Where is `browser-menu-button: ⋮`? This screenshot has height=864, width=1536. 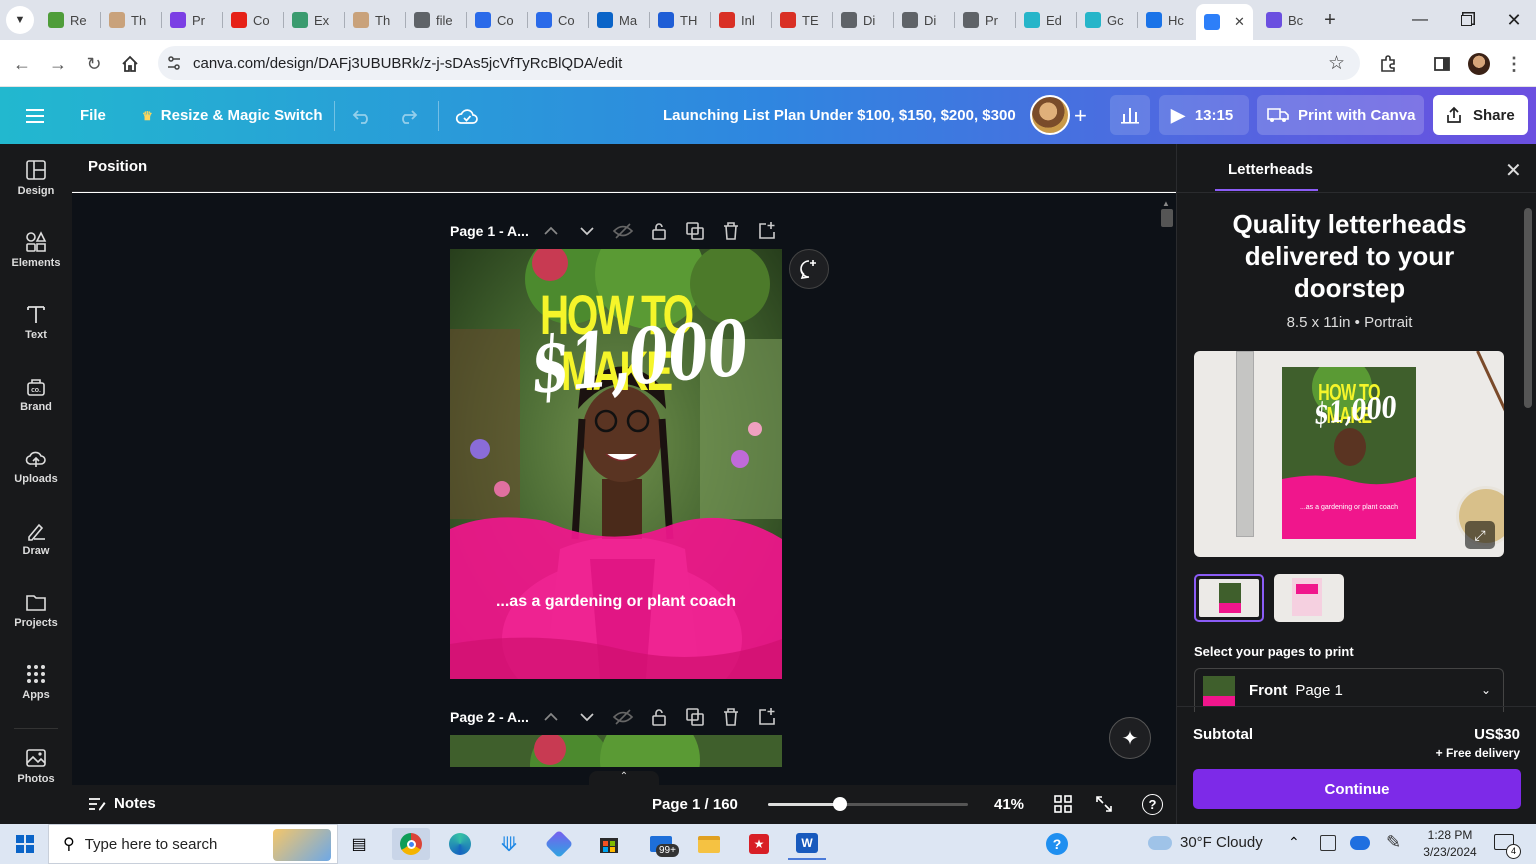 browser-menu-button: ⋮ is located at coordinates (1514, 64).